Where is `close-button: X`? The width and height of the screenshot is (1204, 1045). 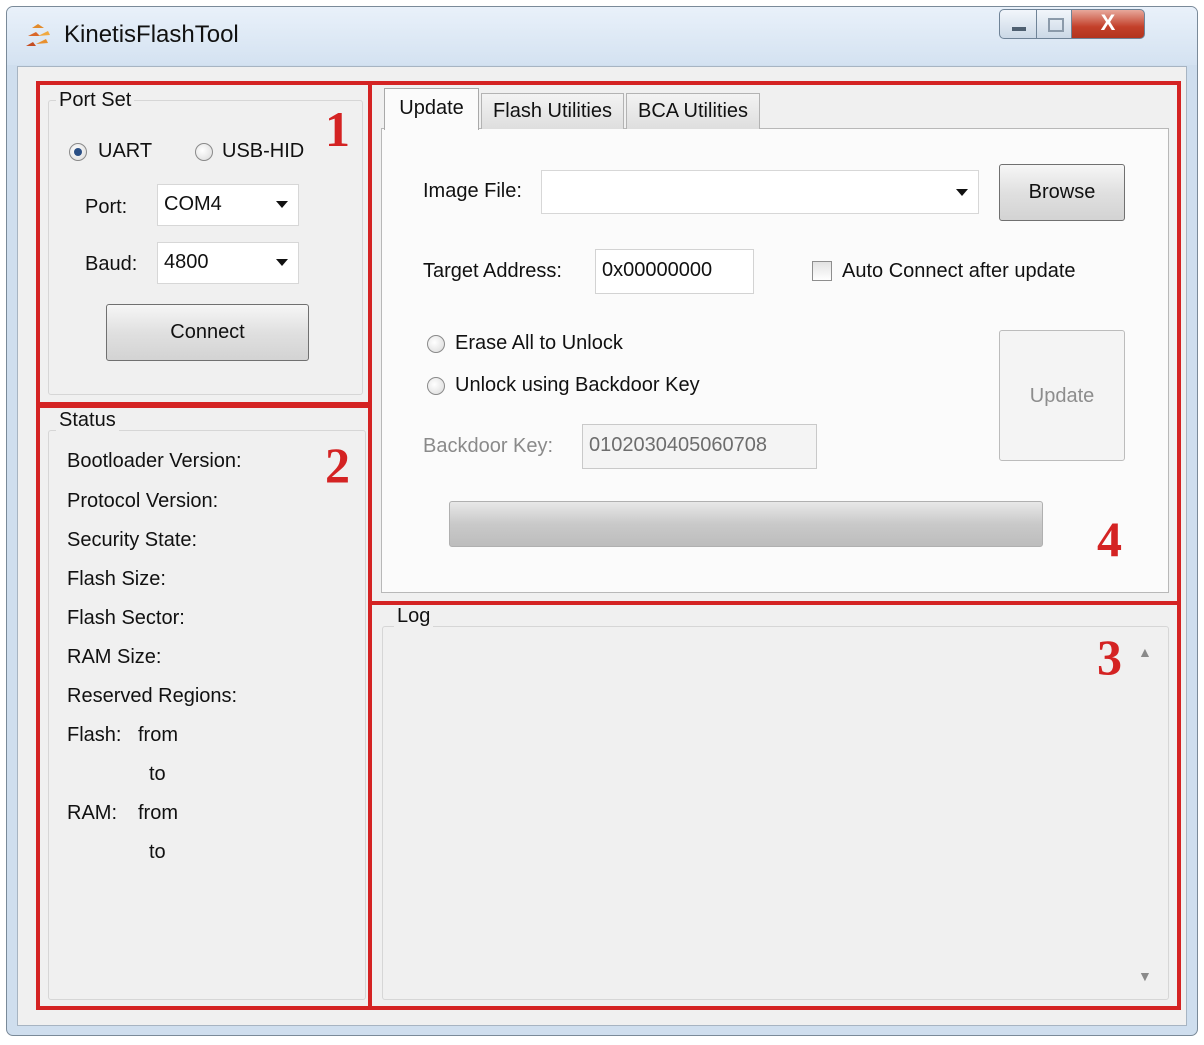
close-button: X is located at coordinates (1108, 24).